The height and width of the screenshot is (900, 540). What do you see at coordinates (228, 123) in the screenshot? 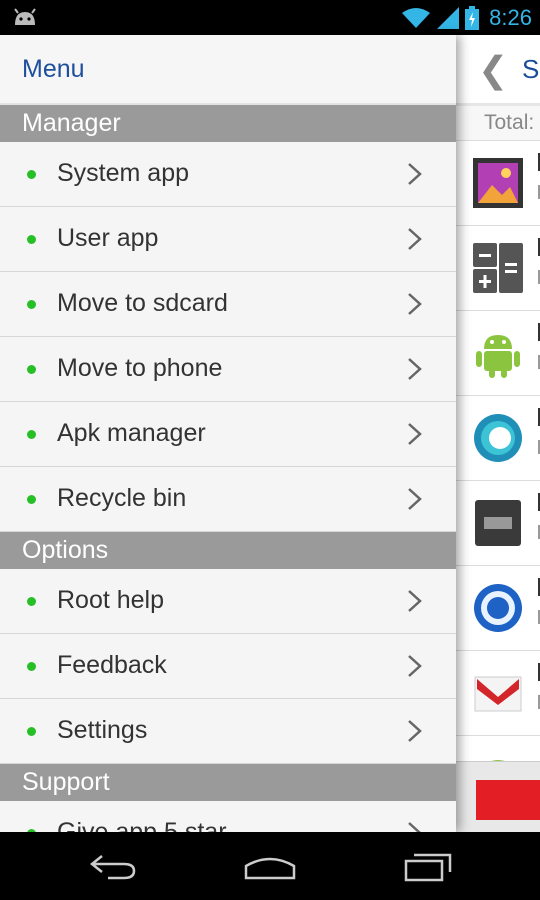
I see `section-header-manager: Manager` at bounding box center [228, 123].